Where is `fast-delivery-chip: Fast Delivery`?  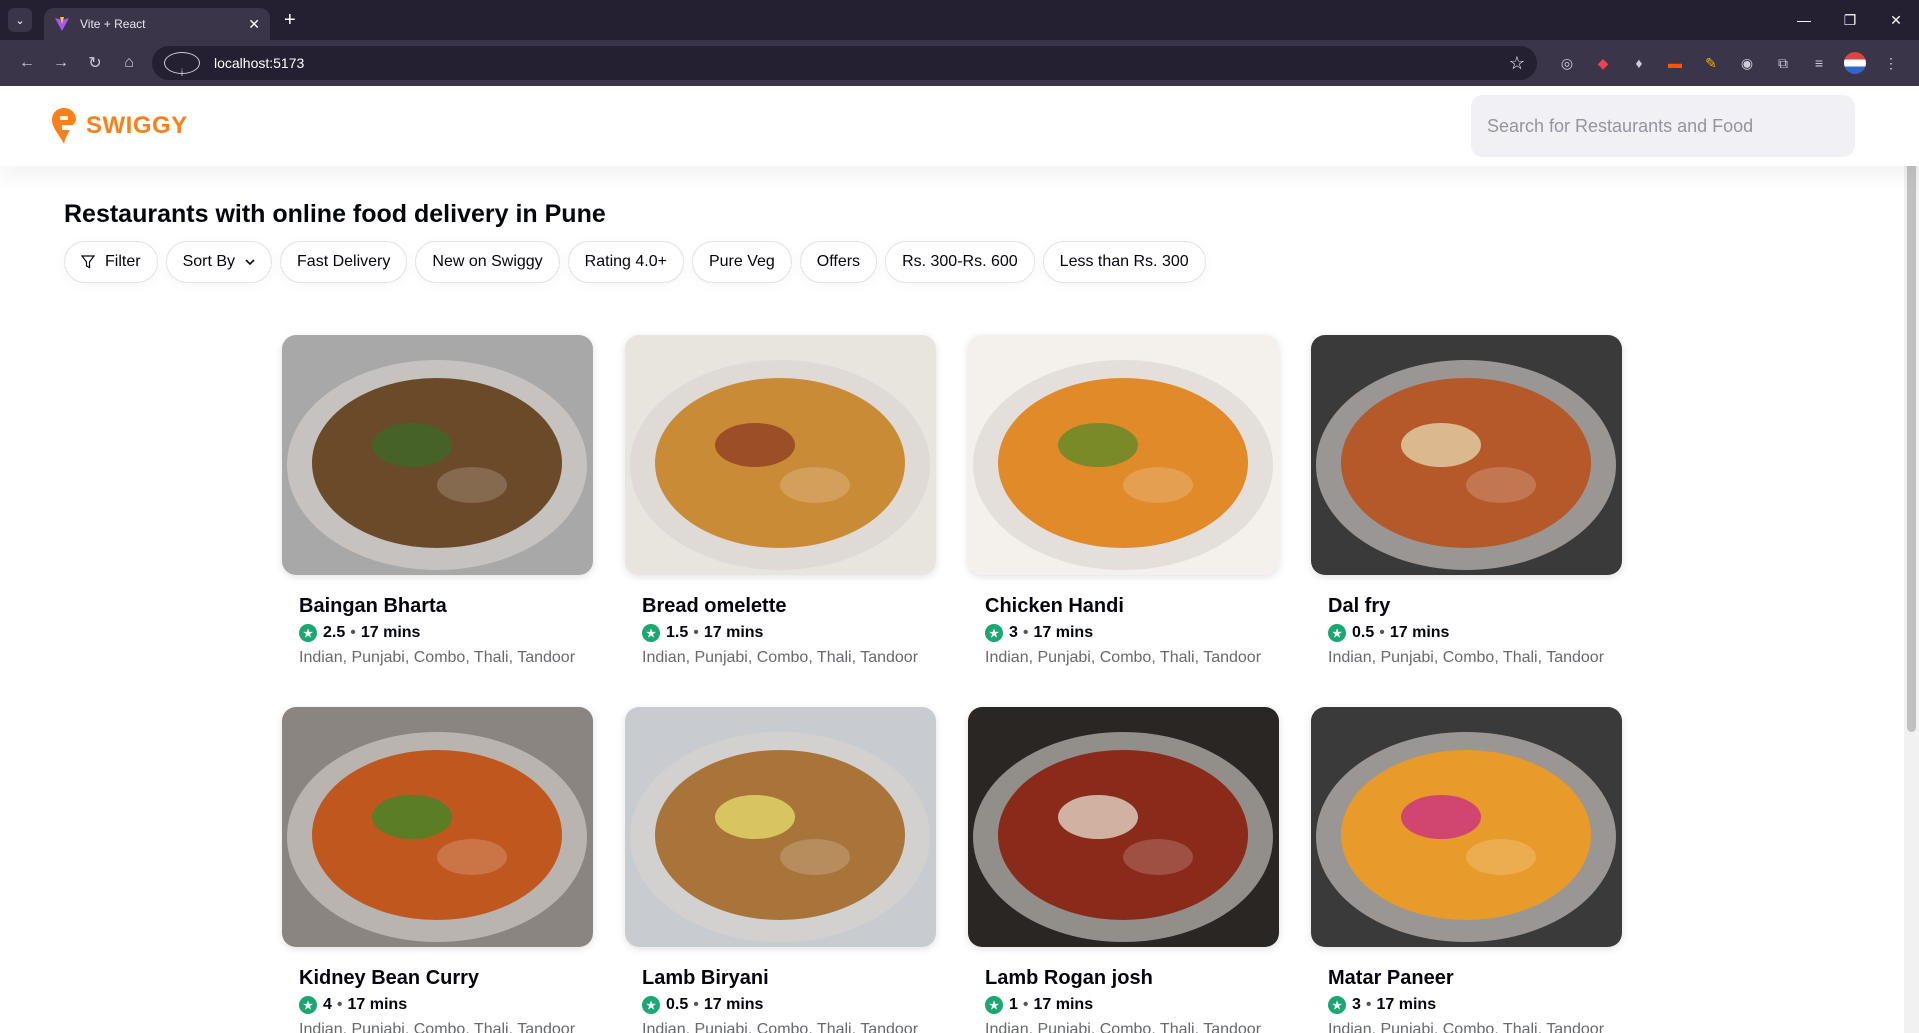
fast-delivery-chip: Fast Delivery is located at coordinates (344, 262).